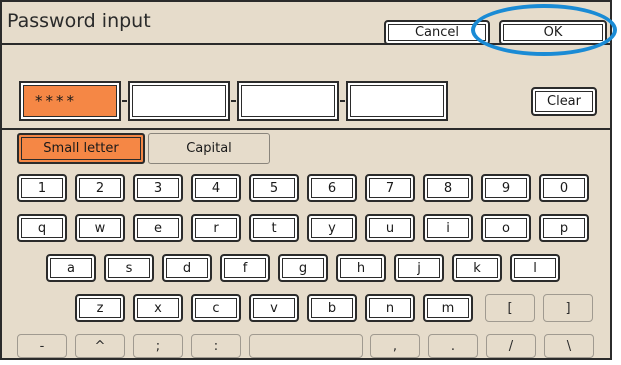 This screenshot has width=621, height=365. Describe the element at coordinates (129, 268) in the screenshot. I see `key-s: s` at that location.